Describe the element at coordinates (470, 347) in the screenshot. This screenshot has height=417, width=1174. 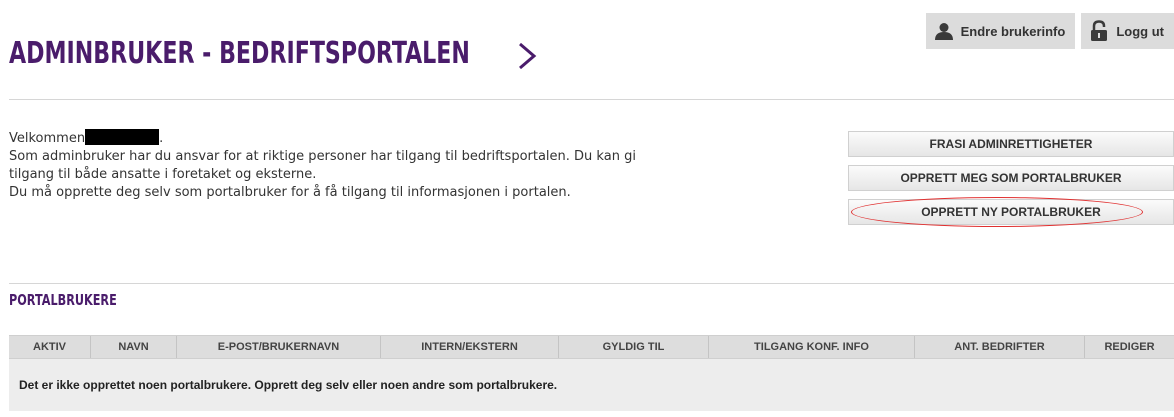
I see `col-intern-ekstern: INTERN/EKSTERN` at that location.